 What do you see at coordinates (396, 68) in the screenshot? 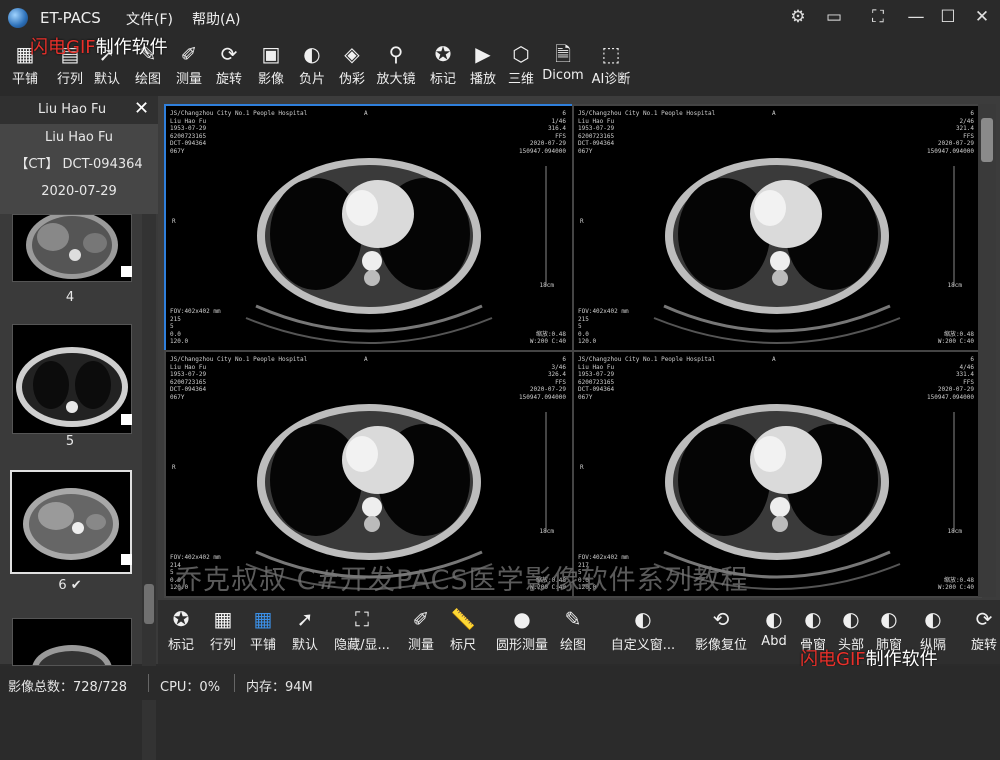
I see `toolbar-button-magnifier: ⚲ 放大镜` at bounding box center [396, 68].